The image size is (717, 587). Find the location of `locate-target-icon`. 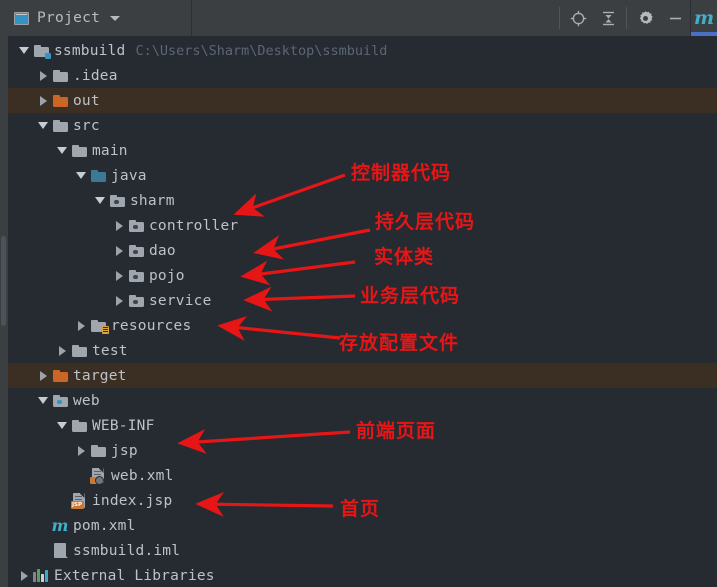

locate-target-icon is located at coordinates (578, 18).